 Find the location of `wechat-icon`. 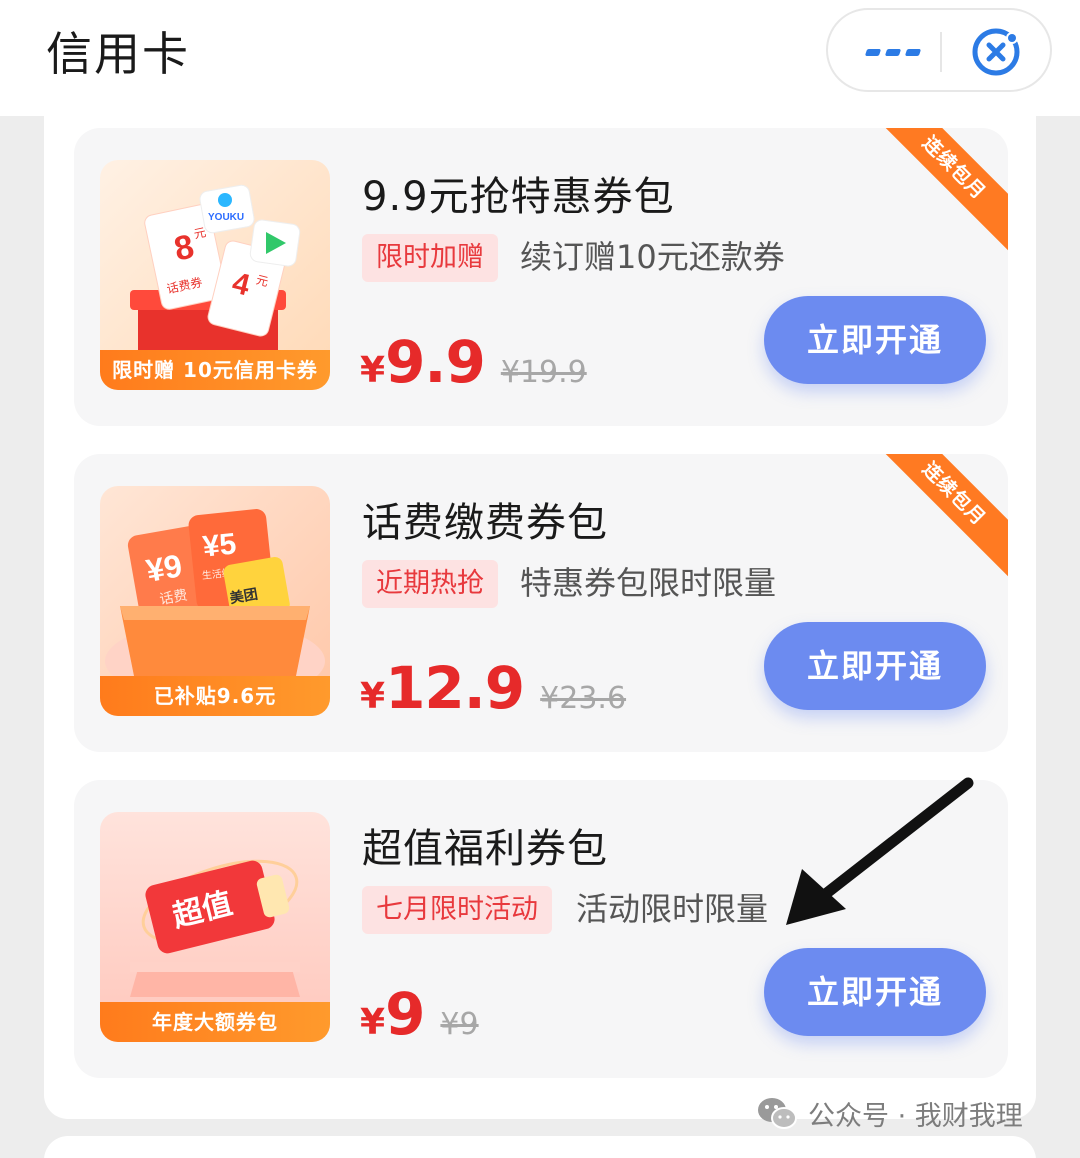

wechat-icon is located at coordinates (777, 1113).